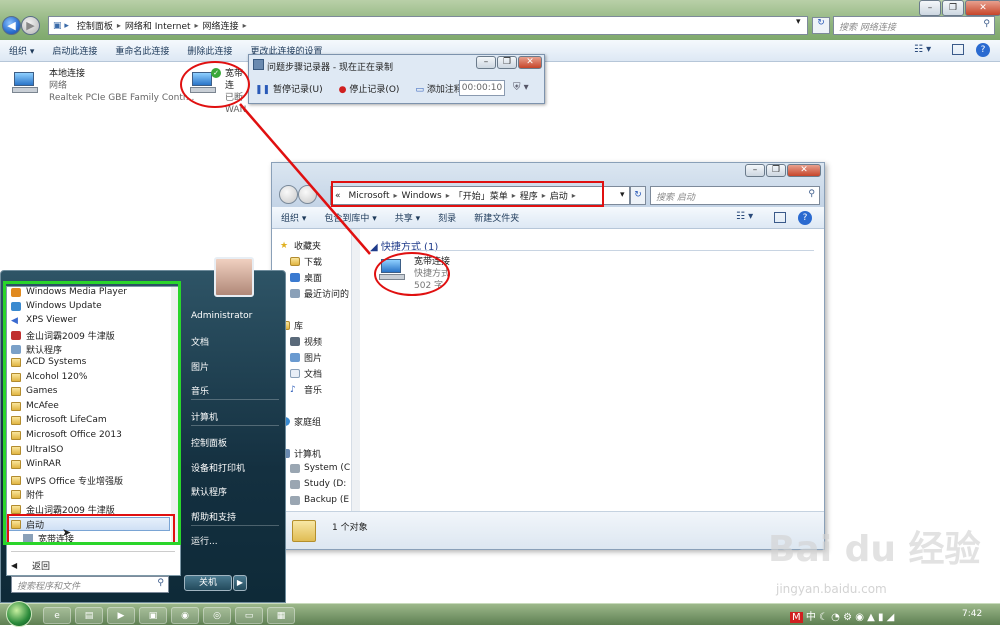 The width and height of the screenshot is (1000, 627). What do you see at coordinates (862, 617) in the screenshot?
I see `tray-misc-icon: ◔ ⚙ ◉ ▲ ▮ ◢` at bounding box center [862, 617].